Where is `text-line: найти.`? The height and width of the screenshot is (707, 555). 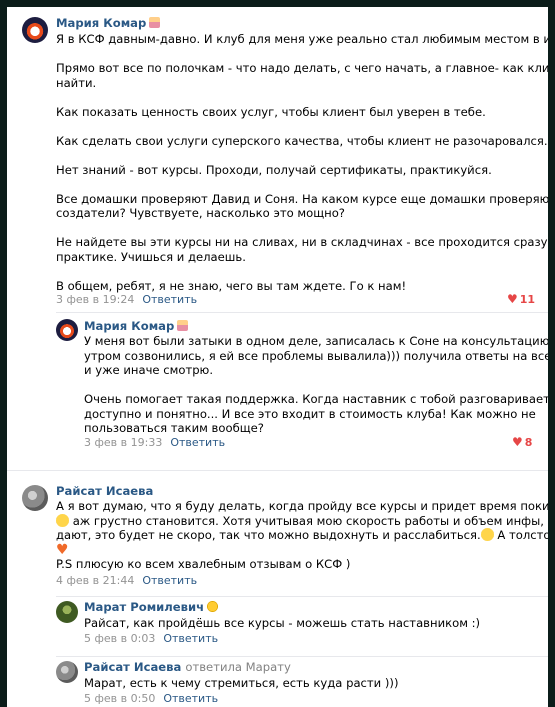
text-line: найти. is located at coordinates (76, 82).